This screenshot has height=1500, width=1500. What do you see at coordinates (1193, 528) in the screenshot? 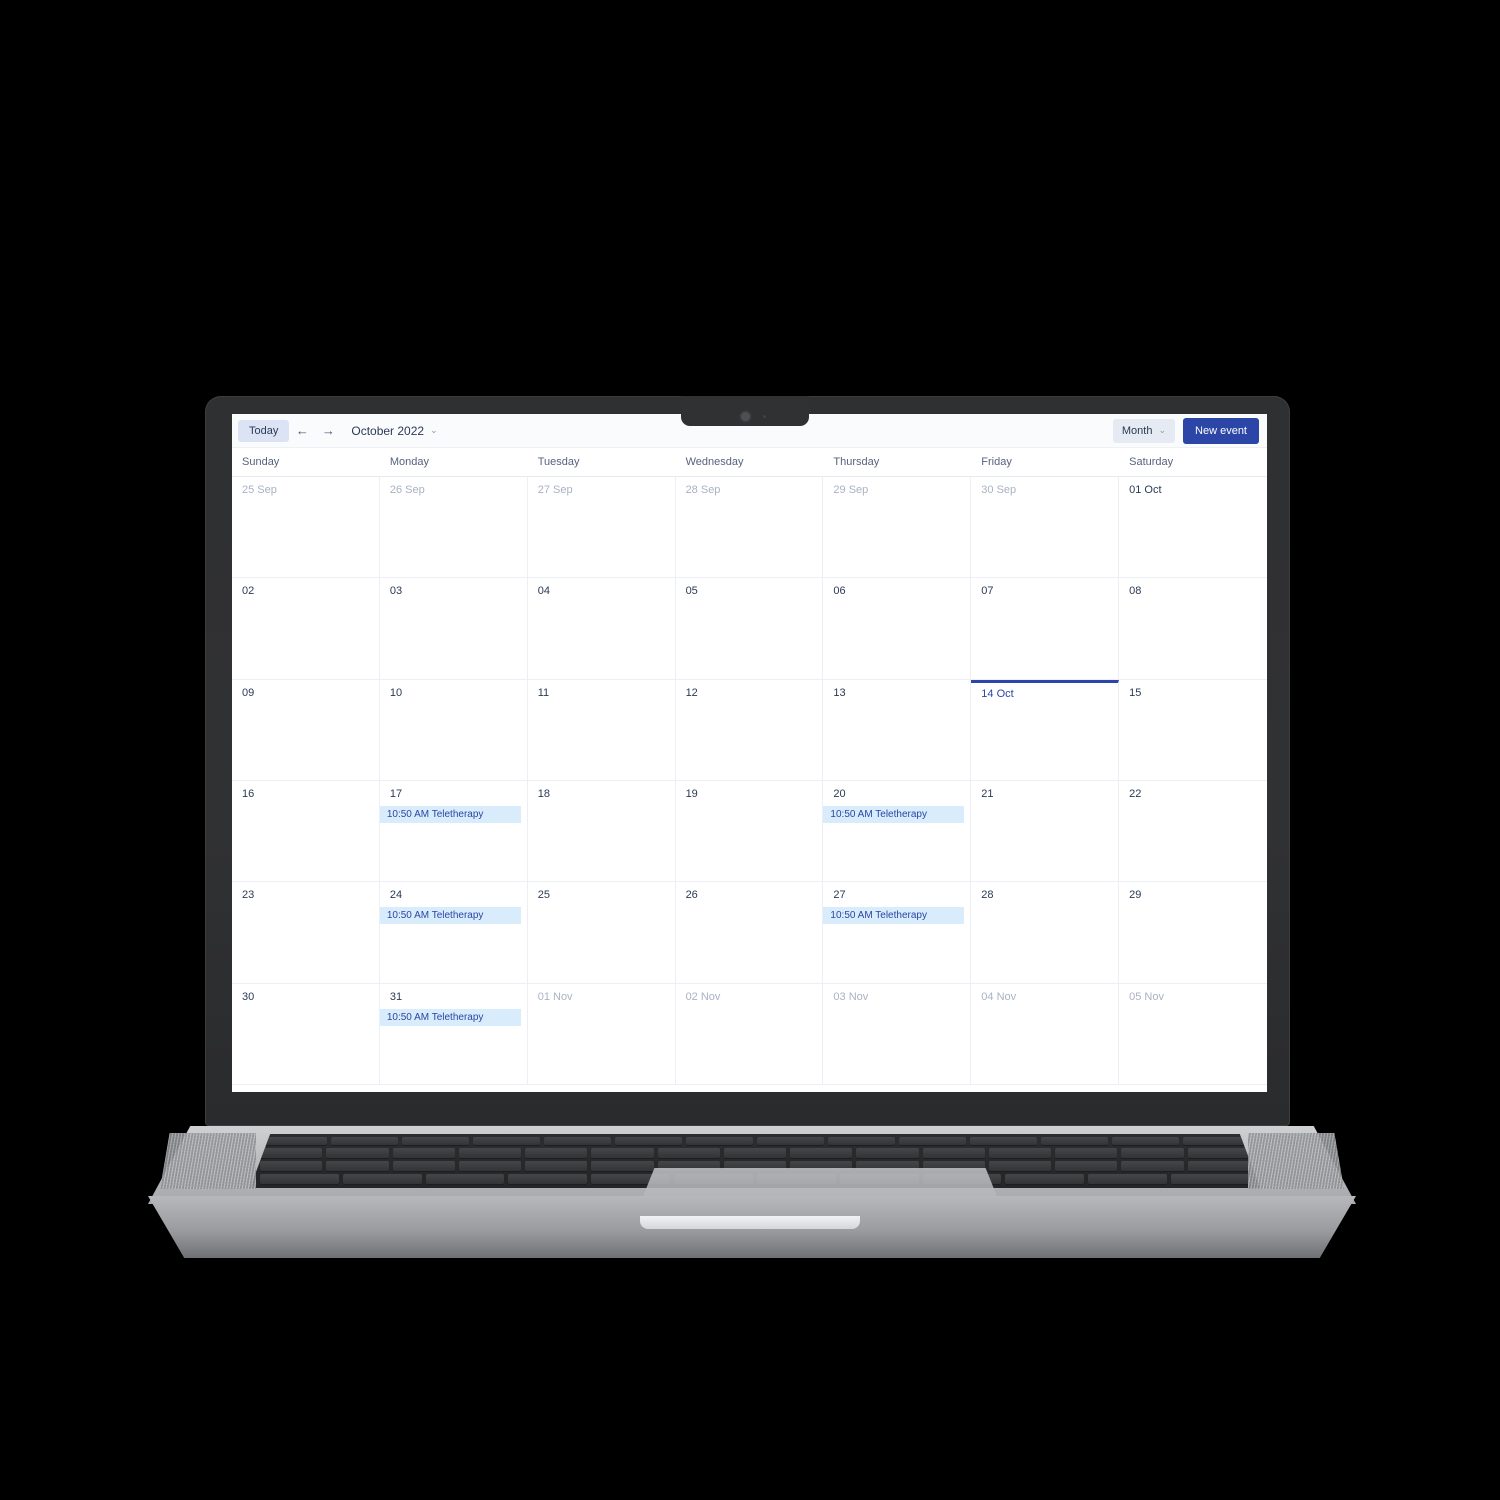
I see `calendar-day-cell: 01 Oct` at bounding box center [1193, 528].